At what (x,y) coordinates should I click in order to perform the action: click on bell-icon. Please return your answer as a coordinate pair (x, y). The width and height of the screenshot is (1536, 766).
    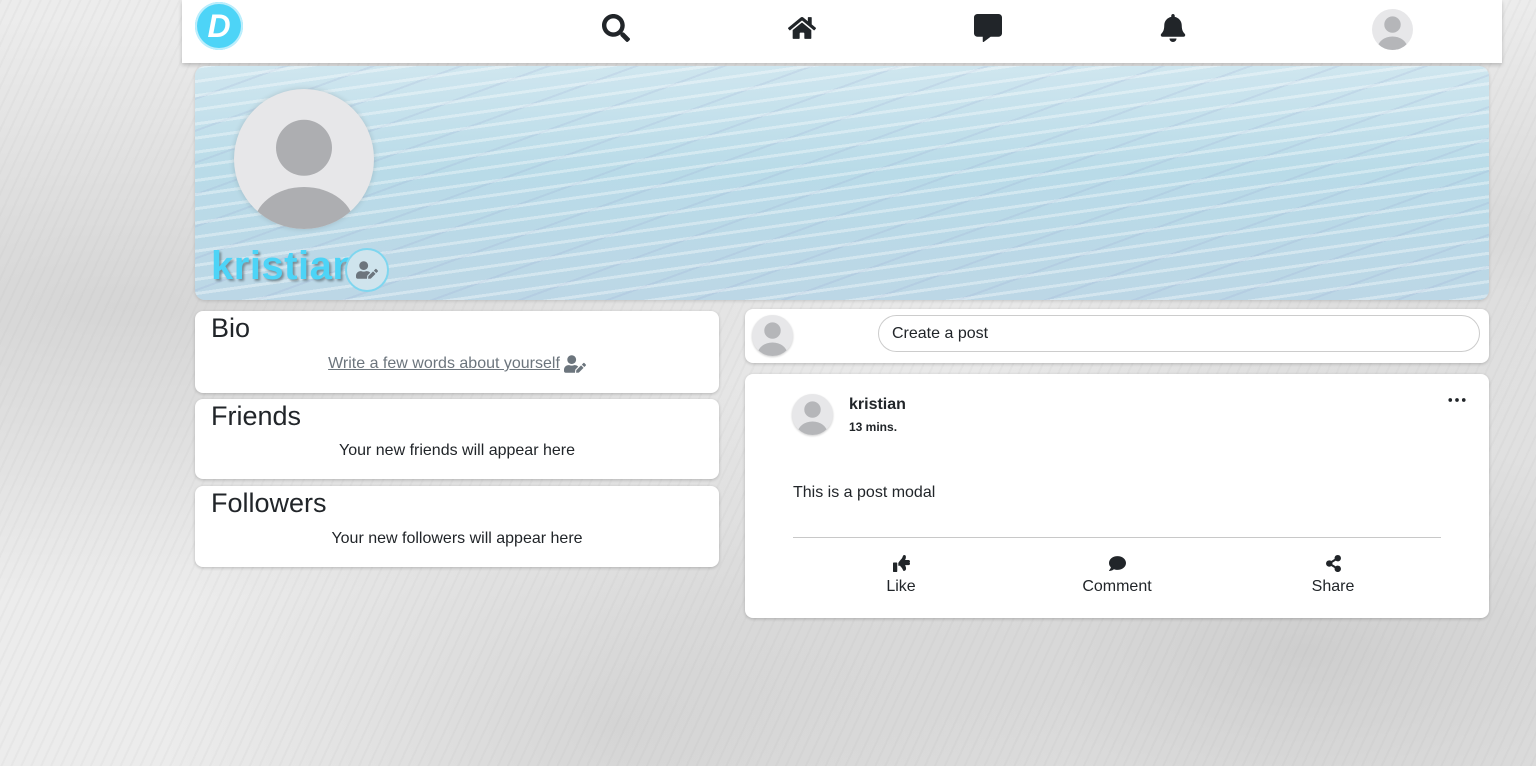
    Looking at the image, I should click on (1173, 28).